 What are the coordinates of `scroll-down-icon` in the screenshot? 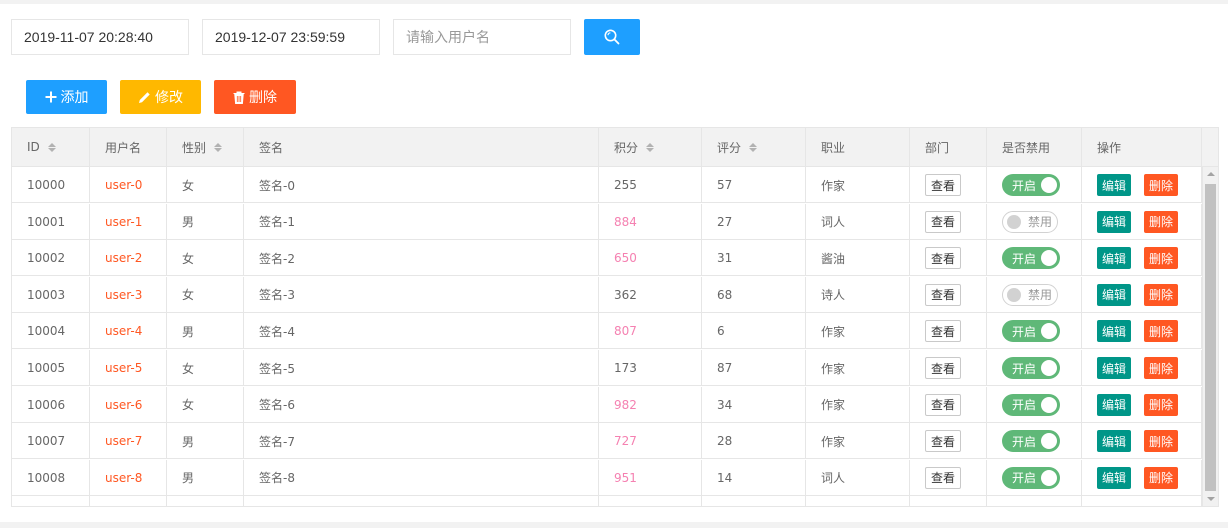 It's located at (1211, 499).